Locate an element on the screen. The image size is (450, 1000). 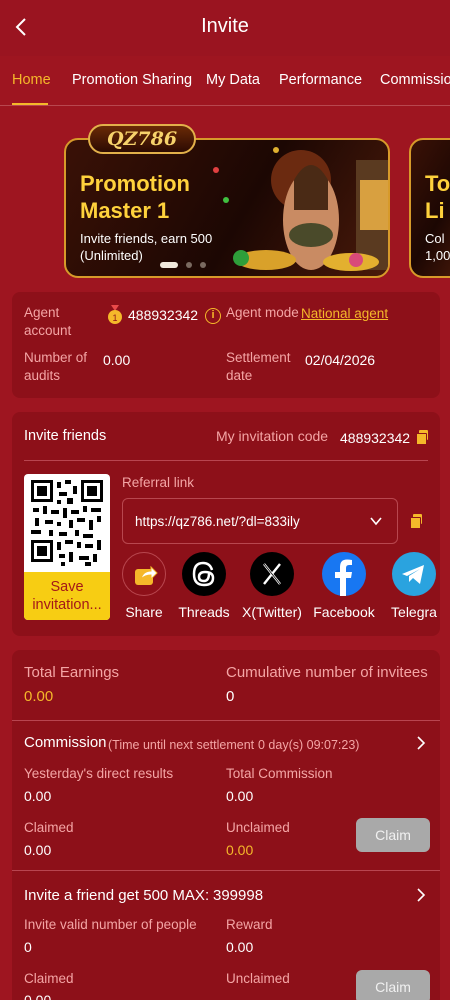
banner-title: Promotion Master 1 is located at coordinates (135, 197).